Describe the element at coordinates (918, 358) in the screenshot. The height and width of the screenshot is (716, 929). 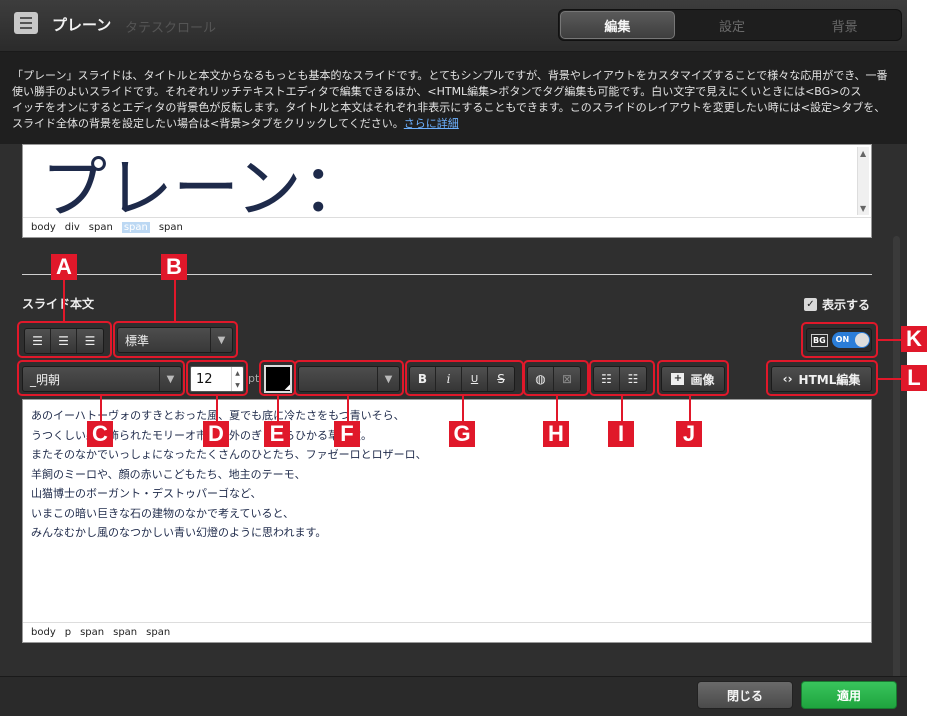
I see `outside-area` at that location.